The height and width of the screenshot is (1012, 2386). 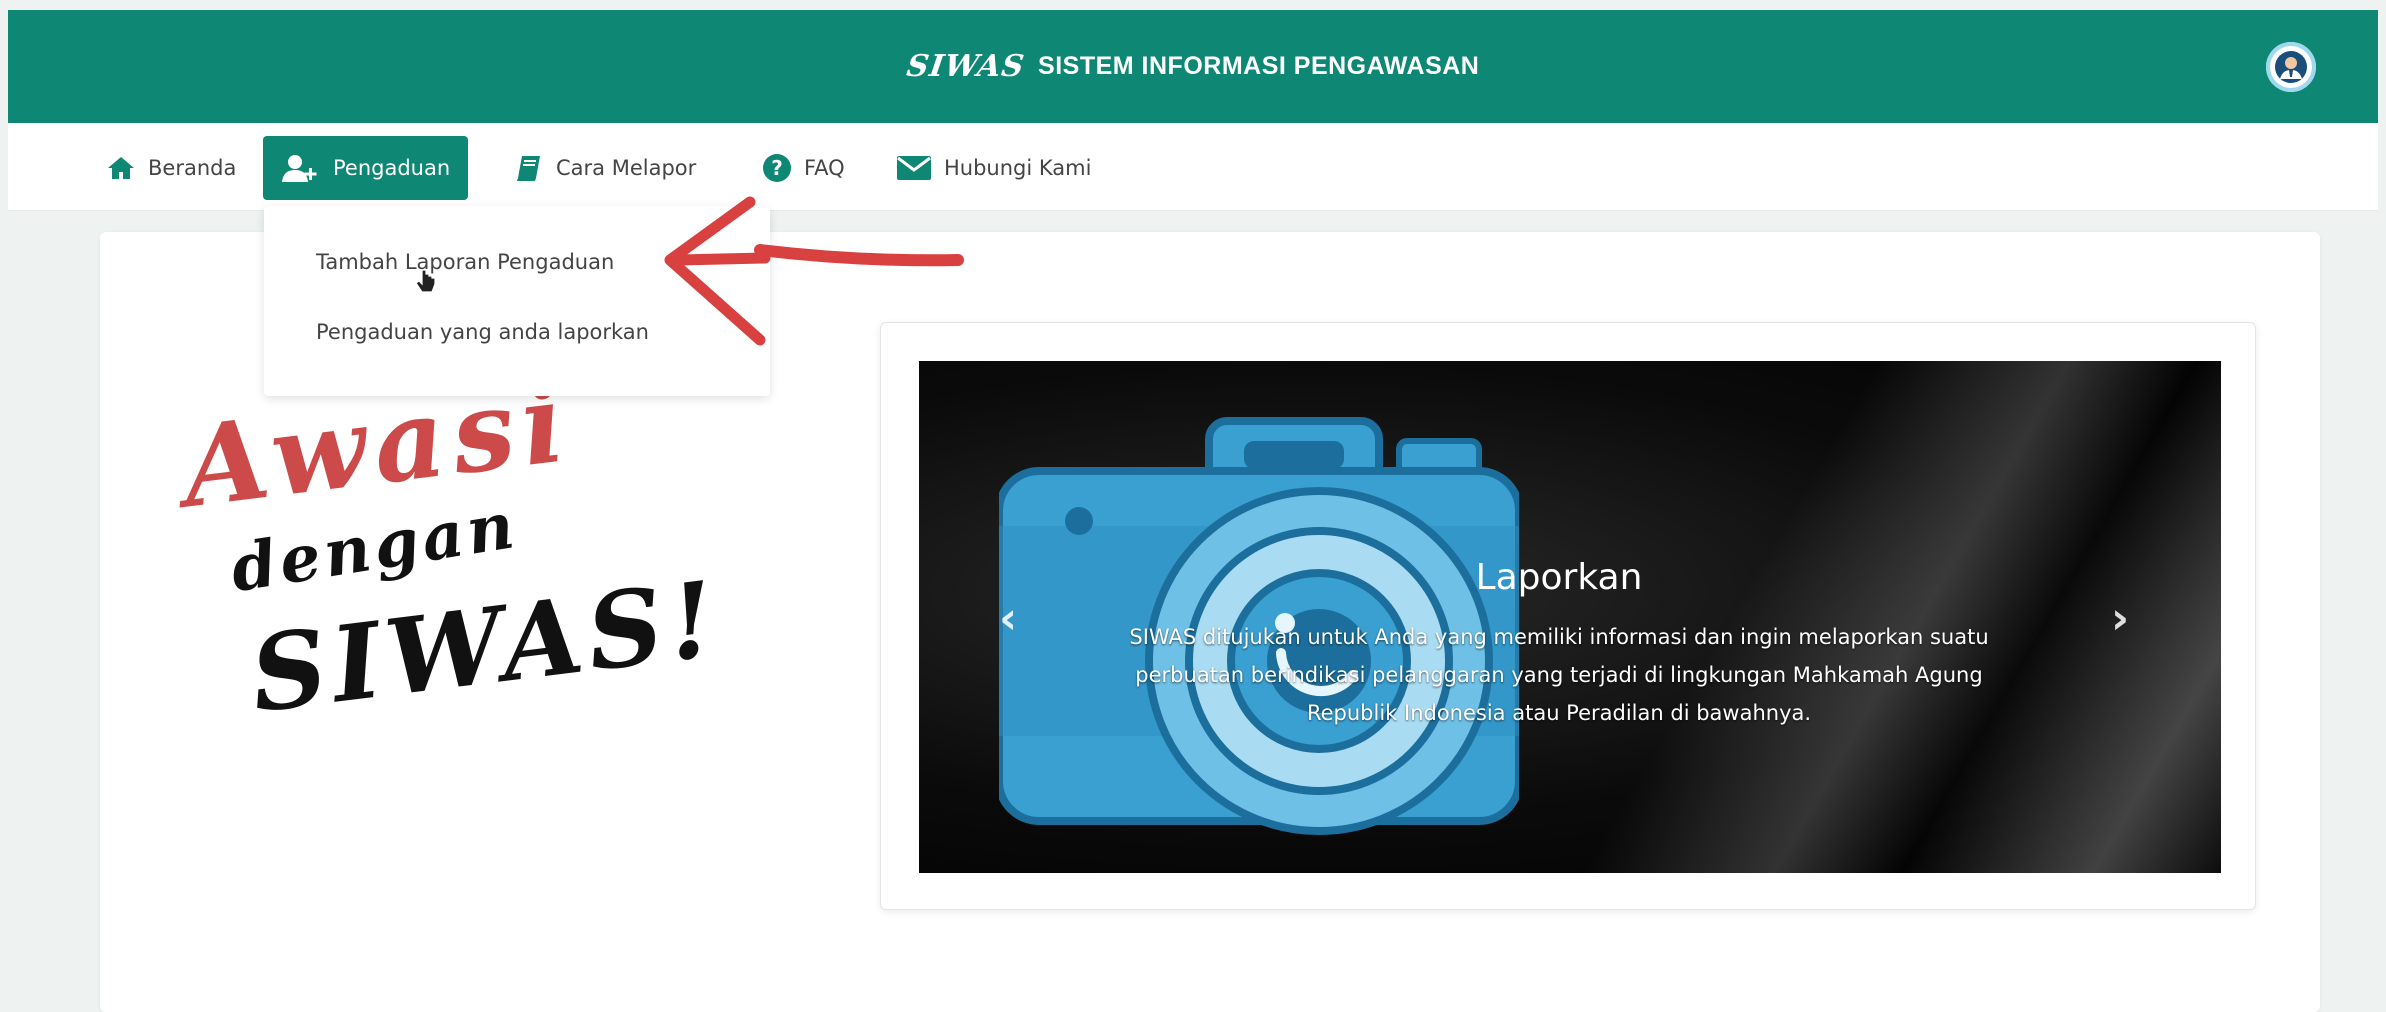 What do you see at coordinates (914, 168) in the screenshot?
I see `envelope-icon` at bounding box center [914, 168].